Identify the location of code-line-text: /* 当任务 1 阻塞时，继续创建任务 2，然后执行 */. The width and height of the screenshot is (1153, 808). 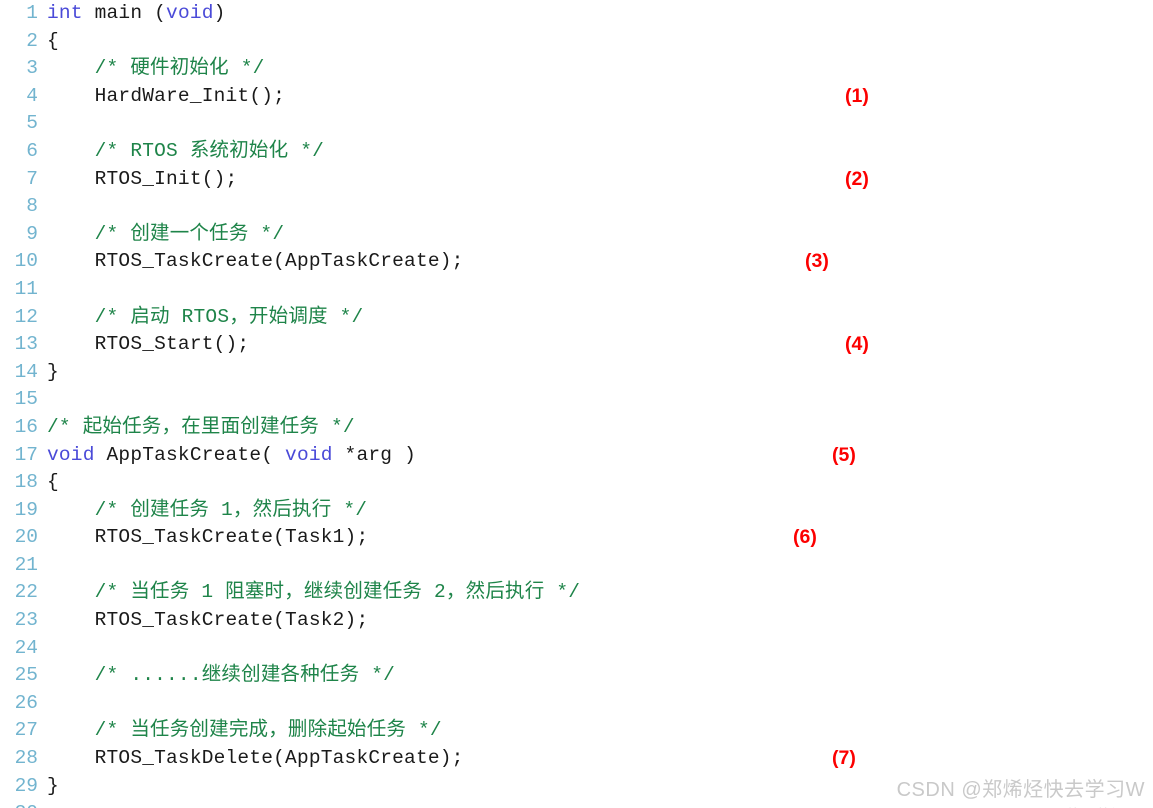
(309, 593).